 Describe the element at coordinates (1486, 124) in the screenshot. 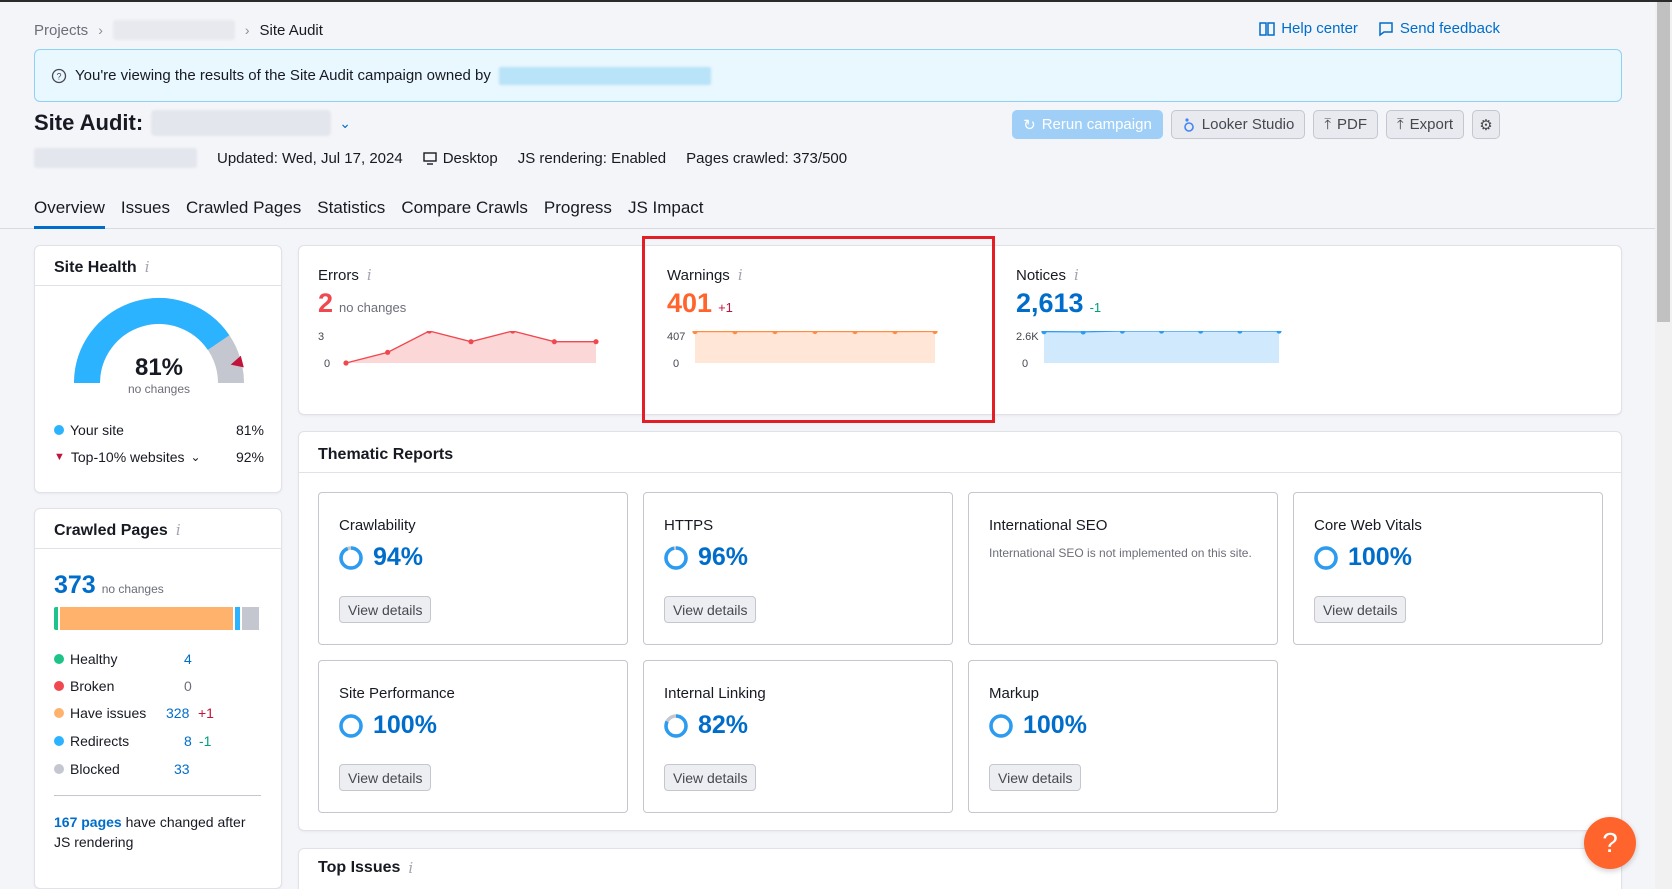

I see `settings-button: ⚙` at that location.